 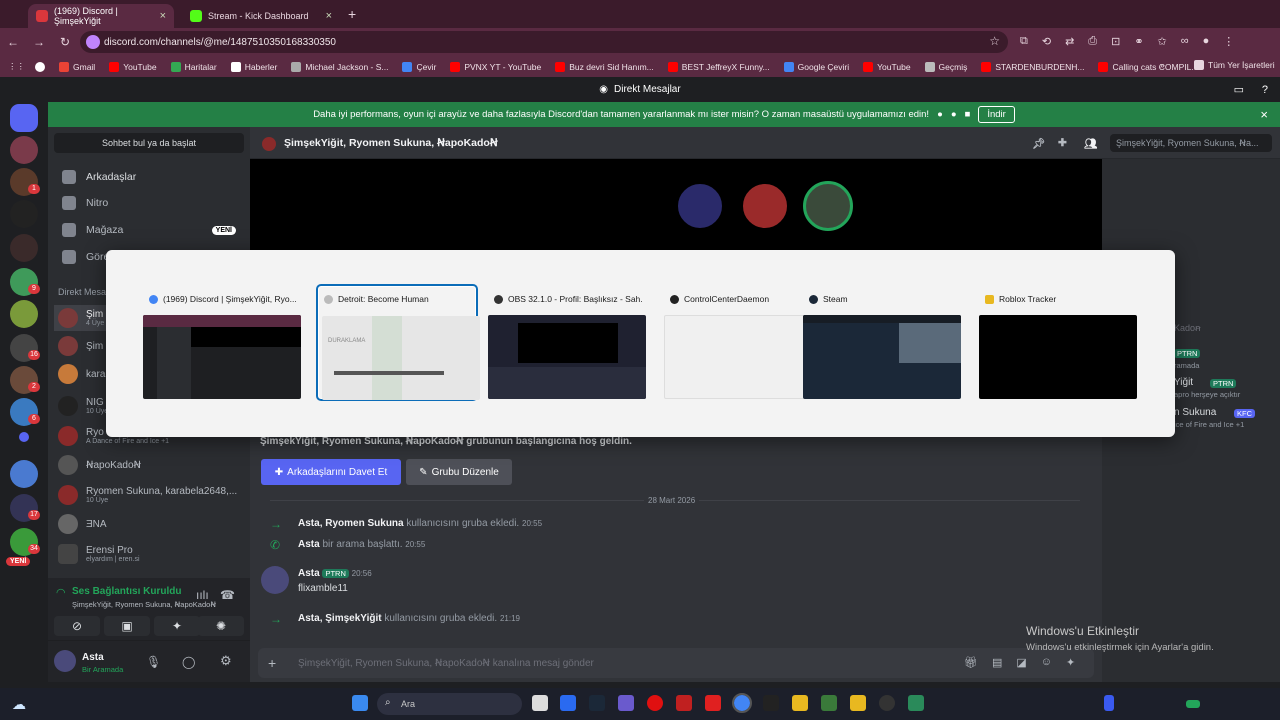 What do you see at coordinates (816, 66) in the screenshot?
I see `bookmark: Google Çeviri` at bounding box center [816, 66].